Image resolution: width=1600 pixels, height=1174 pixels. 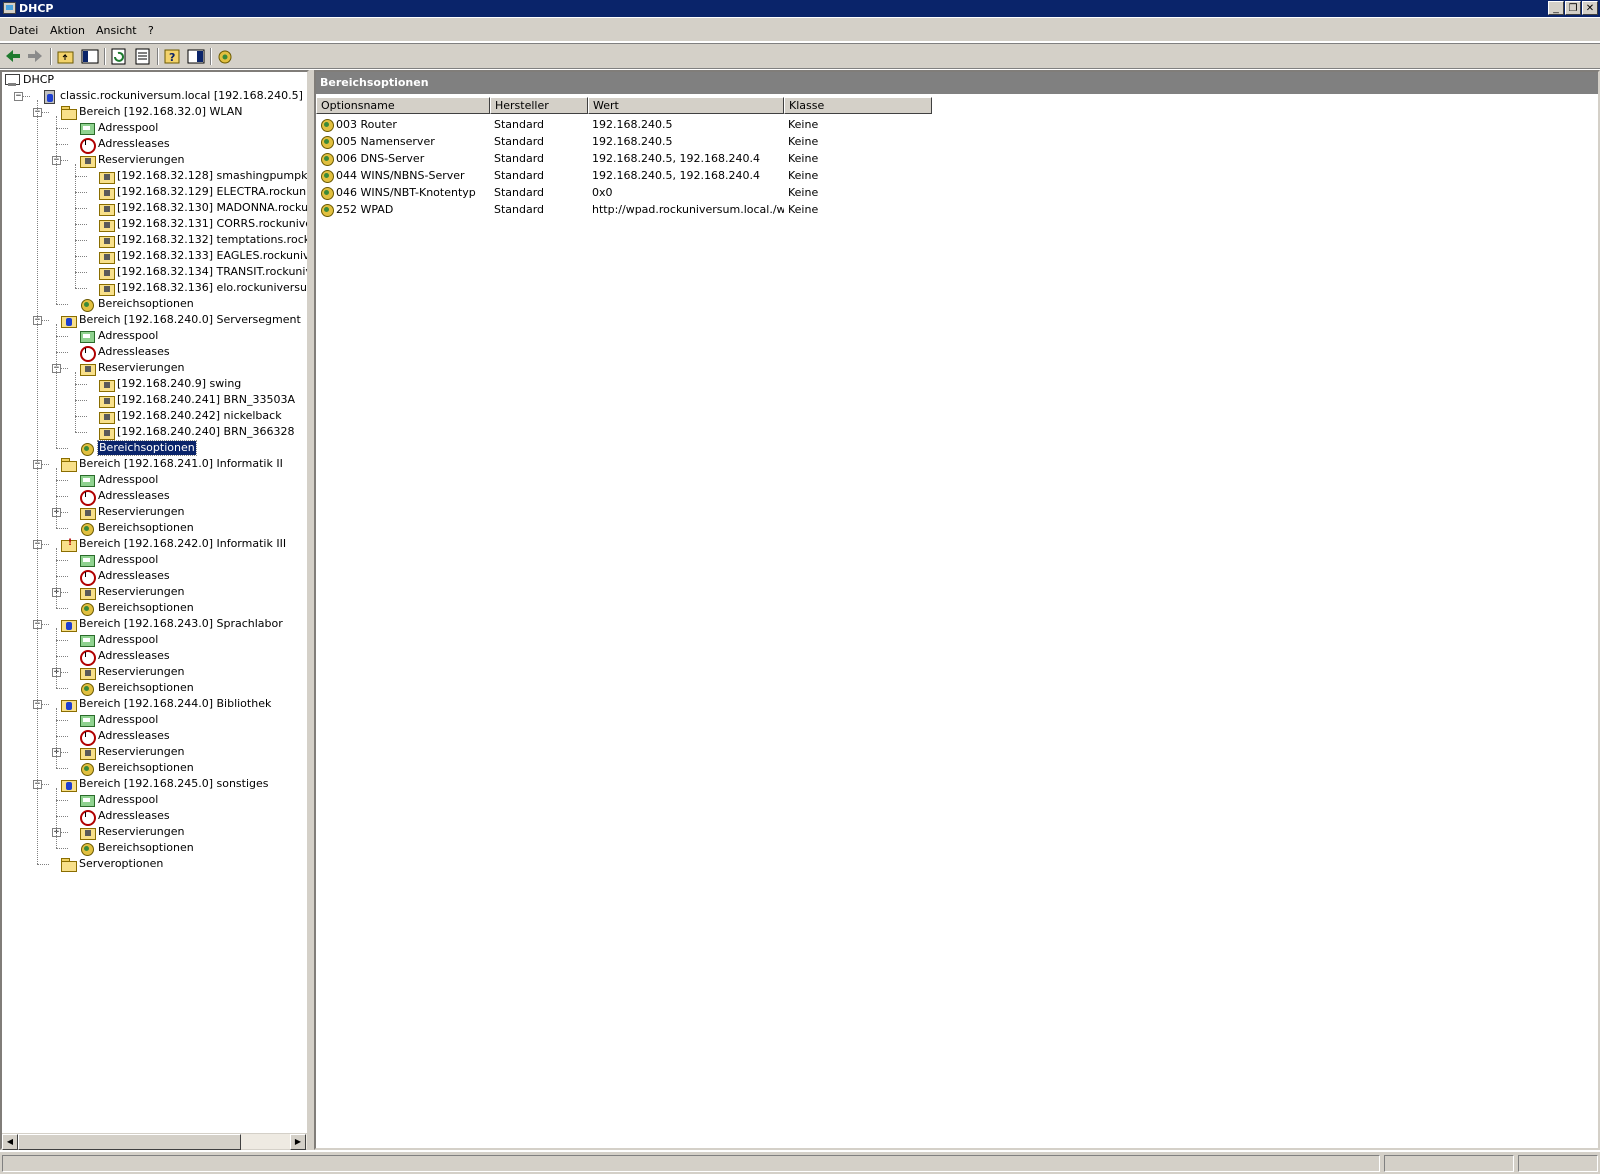 I want to click on tree-item-192-168-240-241-brn-33503a: [192.168.240.241] BRN_33503A, so click(x=154, y=400).